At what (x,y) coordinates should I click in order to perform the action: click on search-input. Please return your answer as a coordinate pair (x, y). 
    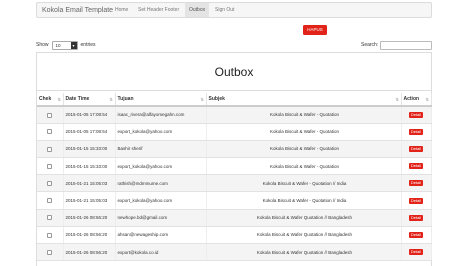
    Looking at the image, I should click on (406, 45).